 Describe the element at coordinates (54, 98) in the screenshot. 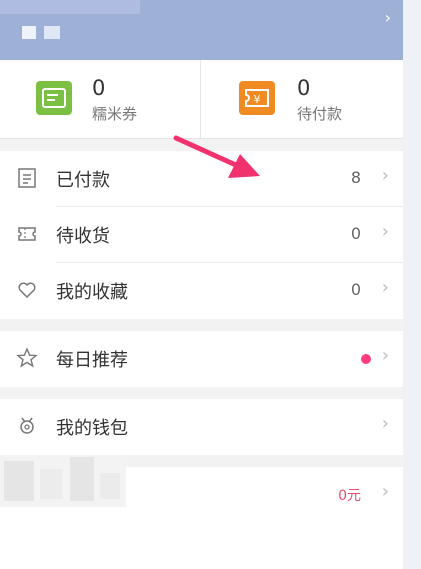

I see `coupon-icon` at that location.